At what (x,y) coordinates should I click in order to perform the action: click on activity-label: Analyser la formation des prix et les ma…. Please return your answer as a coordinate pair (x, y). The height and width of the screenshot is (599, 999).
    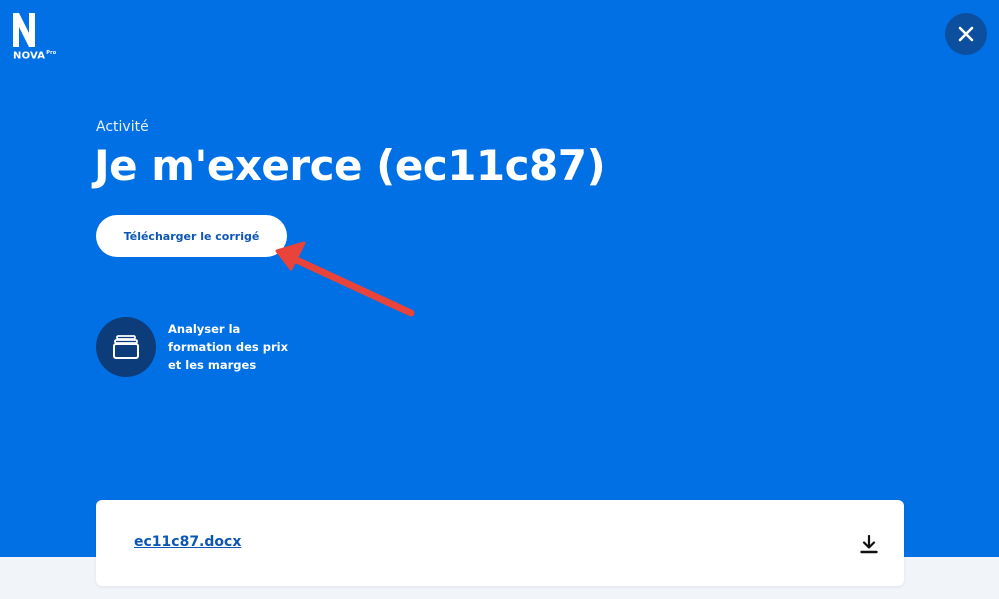
    Looking at the image, I should click on (228, 347).